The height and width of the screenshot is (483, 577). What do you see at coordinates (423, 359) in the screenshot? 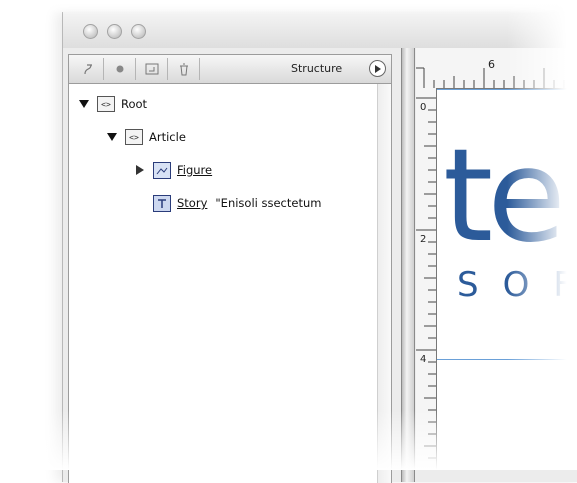
I see `ruler-label-v4: 4` at bounding box center [423, 359].